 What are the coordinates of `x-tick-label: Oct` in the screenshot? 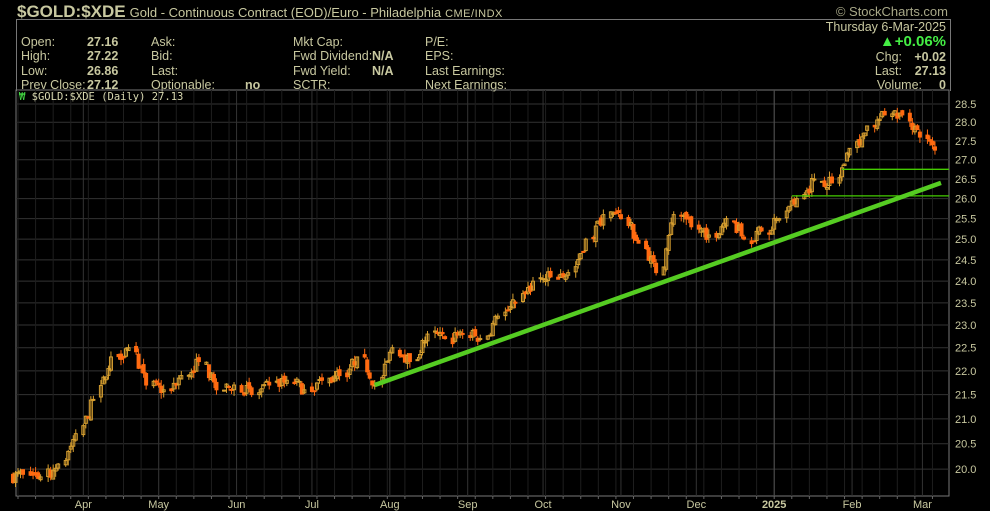 It's located at (543, 505).